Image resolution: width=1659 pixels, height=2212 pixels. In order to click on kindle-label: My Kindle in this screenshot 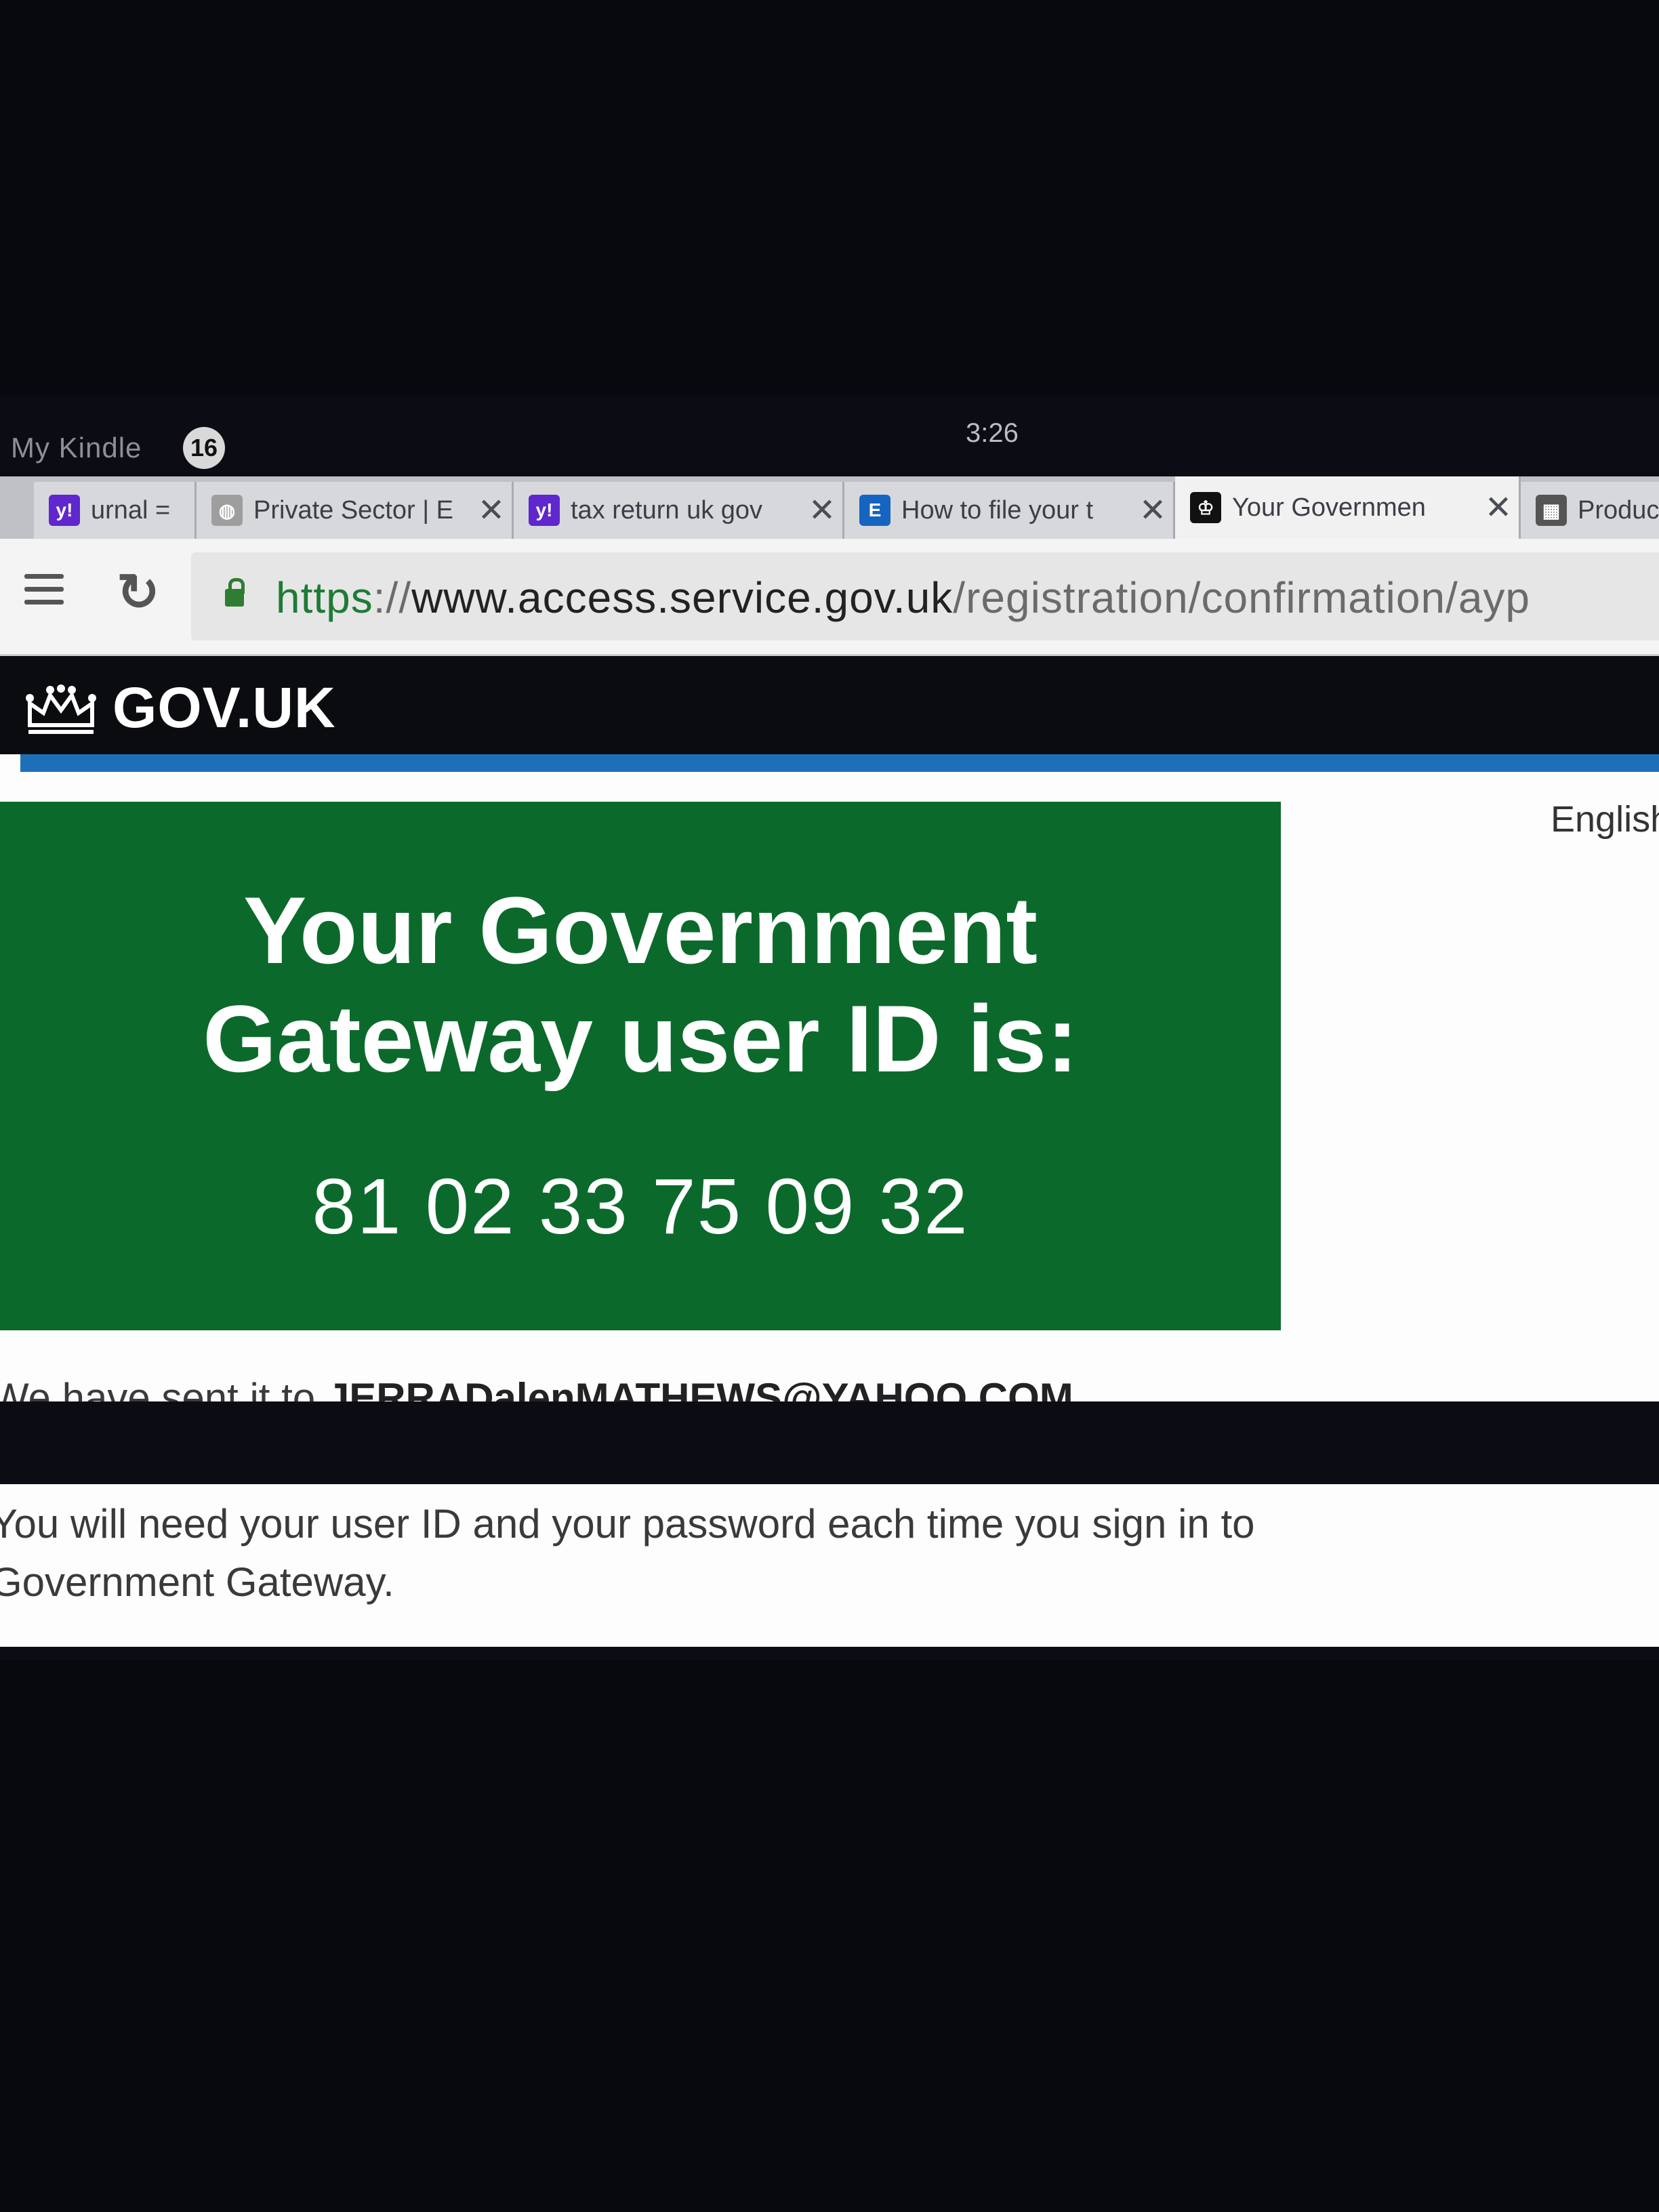, I will do `click(76, 448)`.